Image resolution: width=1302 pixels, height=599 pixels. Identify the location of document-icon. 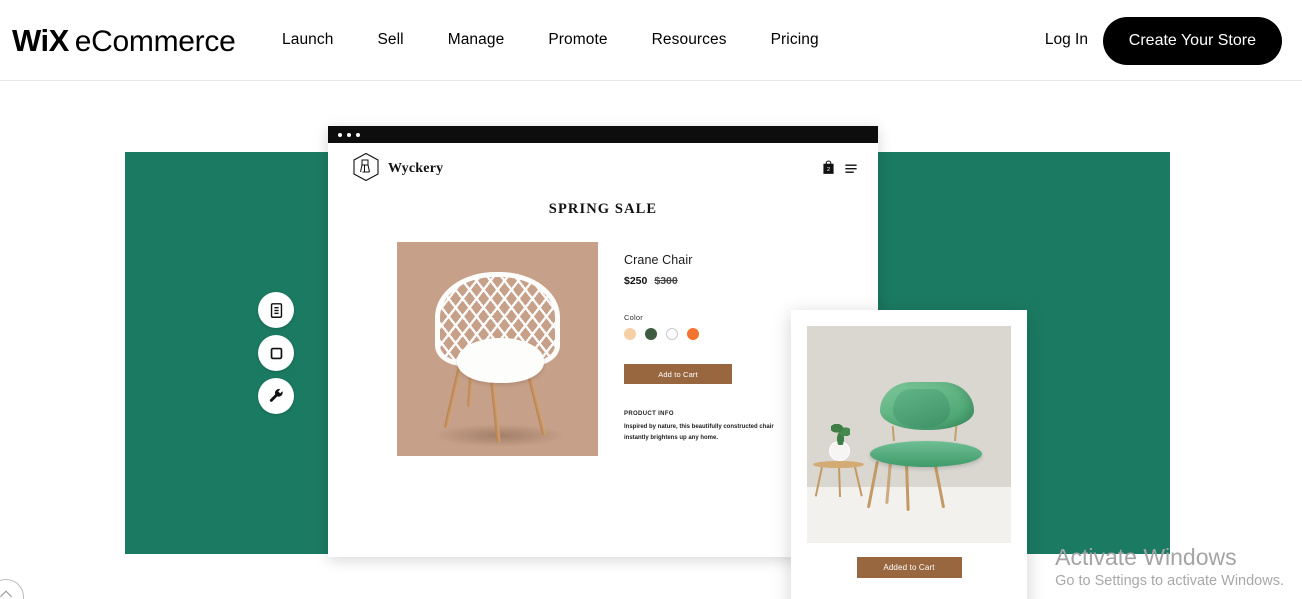
(276, 310).